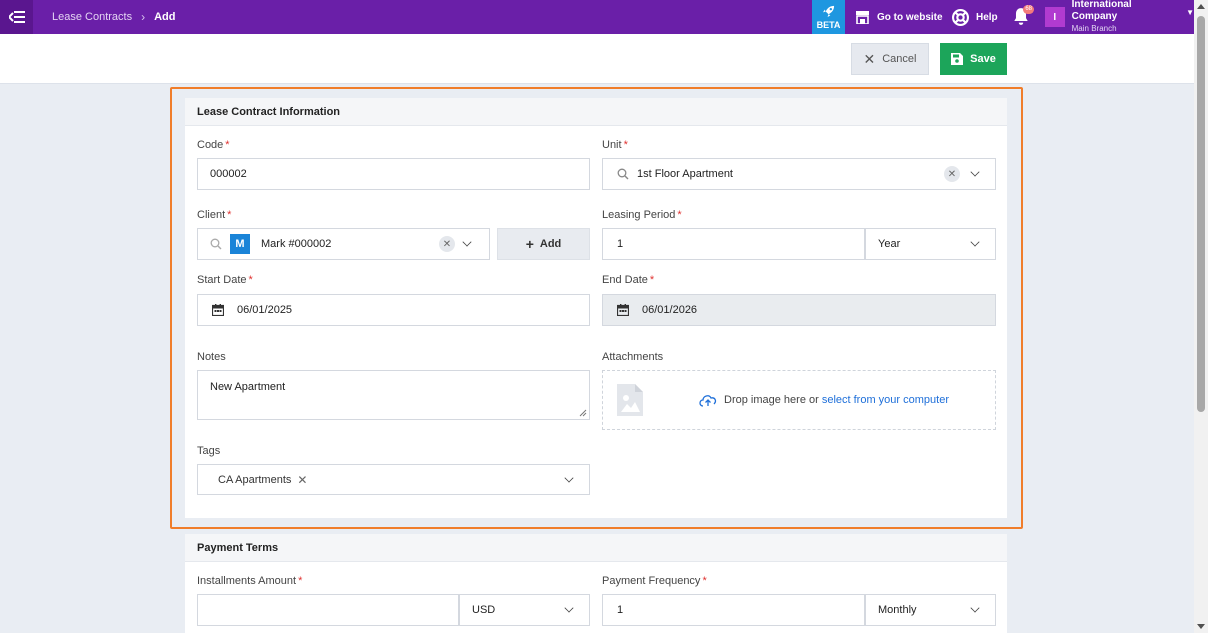  Describe the element at coordinates (975, 17) in the screenshot. I see `help-link: Help` at that location.